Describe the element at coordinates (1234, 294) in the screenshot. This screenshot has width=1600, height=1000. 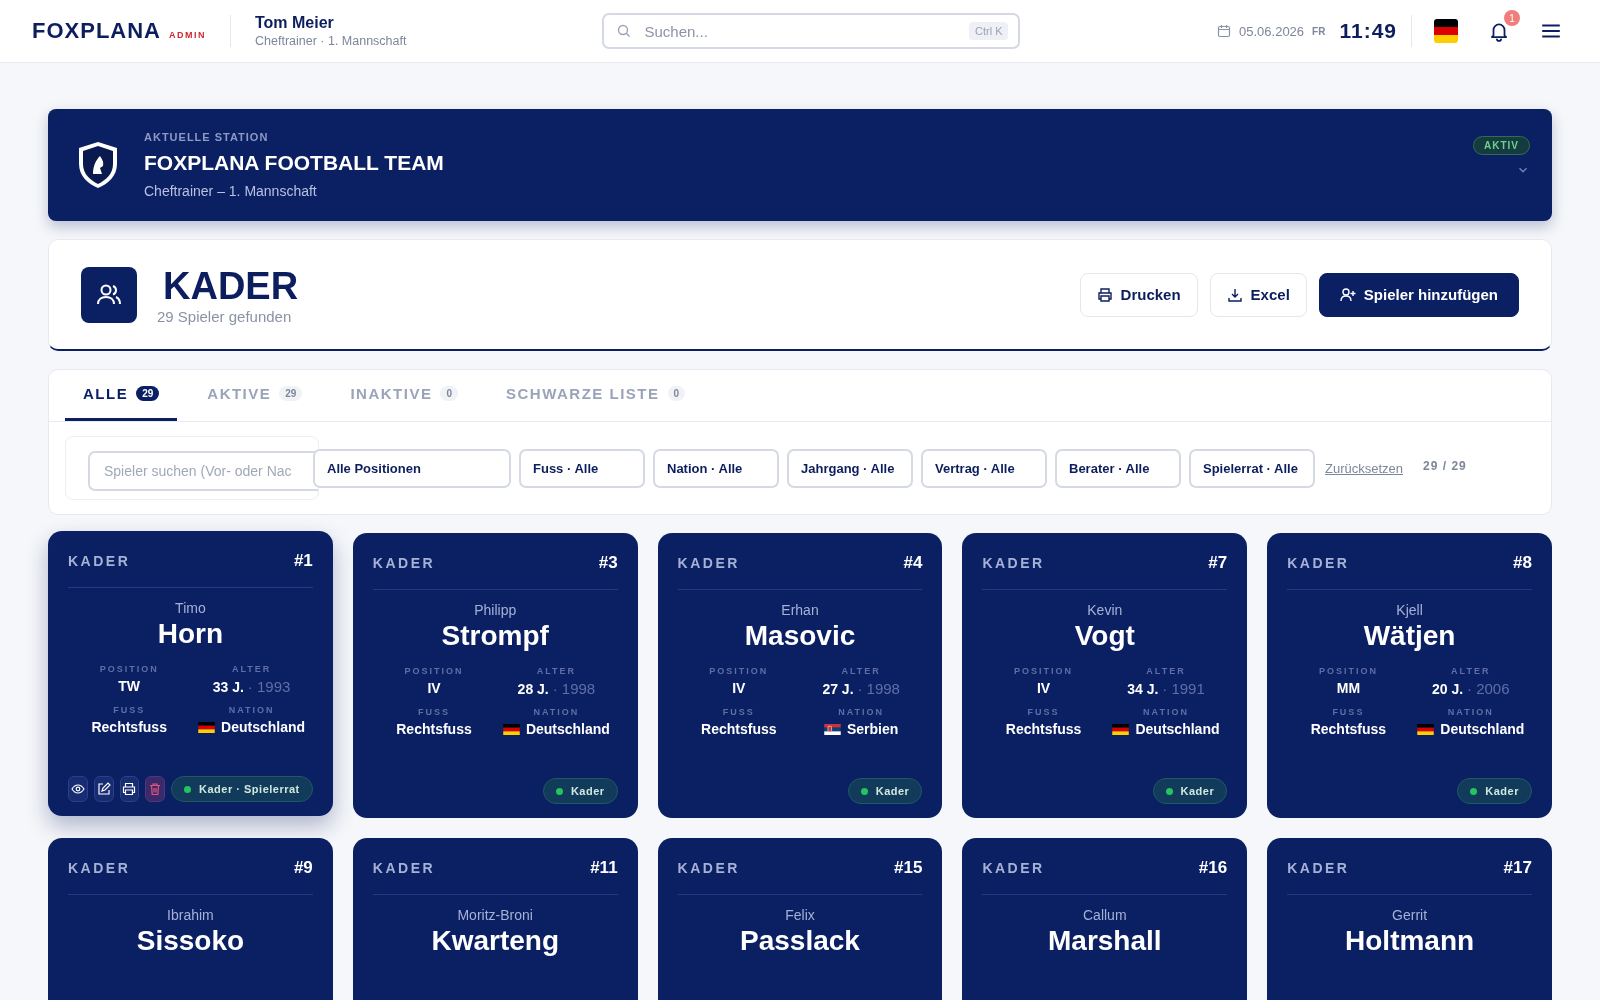
I see `download-icon` at that location.